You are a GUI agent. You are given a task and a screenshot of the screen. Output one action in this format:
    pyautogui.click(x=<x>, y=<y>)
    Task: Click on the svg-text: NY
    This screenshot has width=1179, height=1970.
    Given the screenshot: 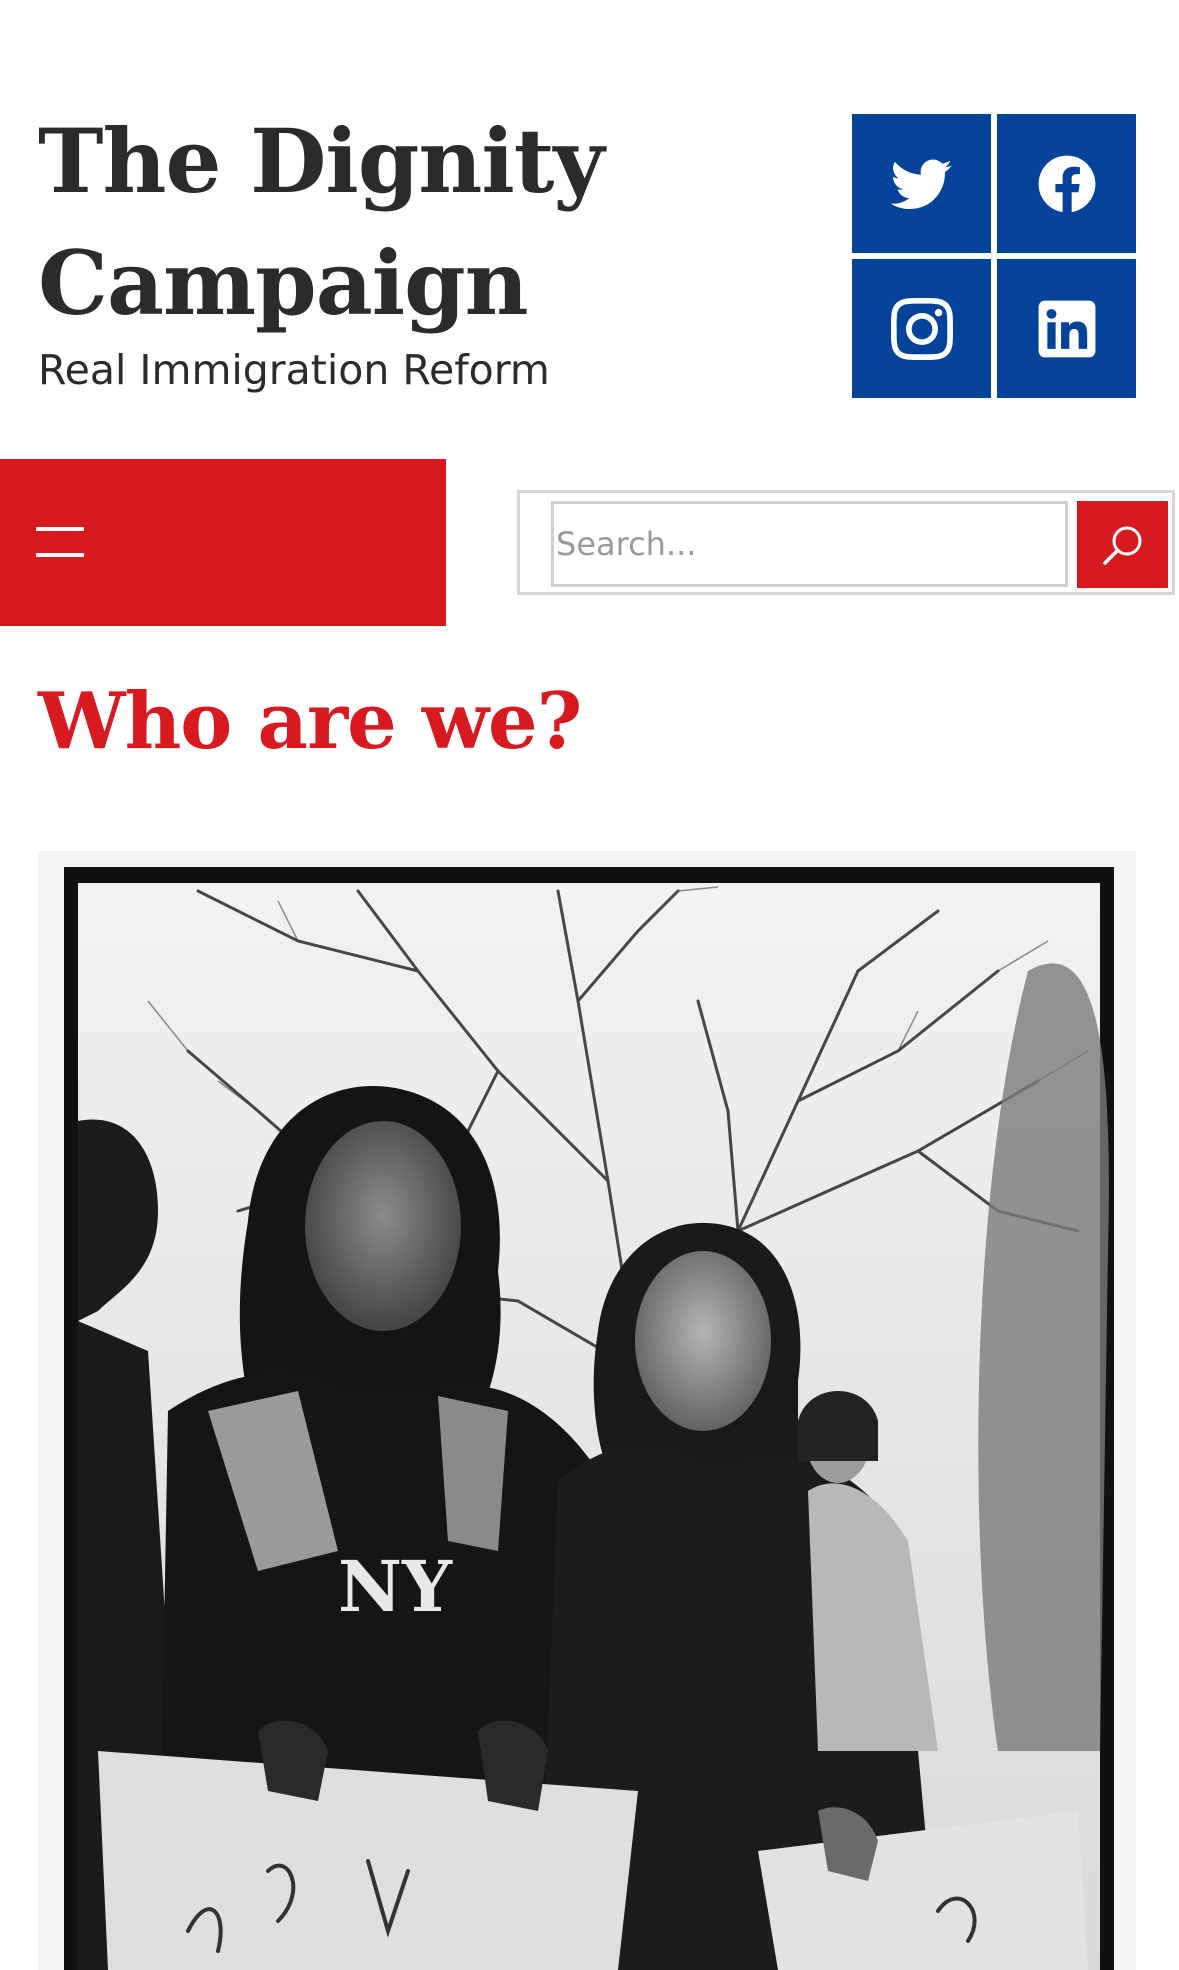 What is the action you would take?
    pyautogui.click(x=395, y=1586)
    